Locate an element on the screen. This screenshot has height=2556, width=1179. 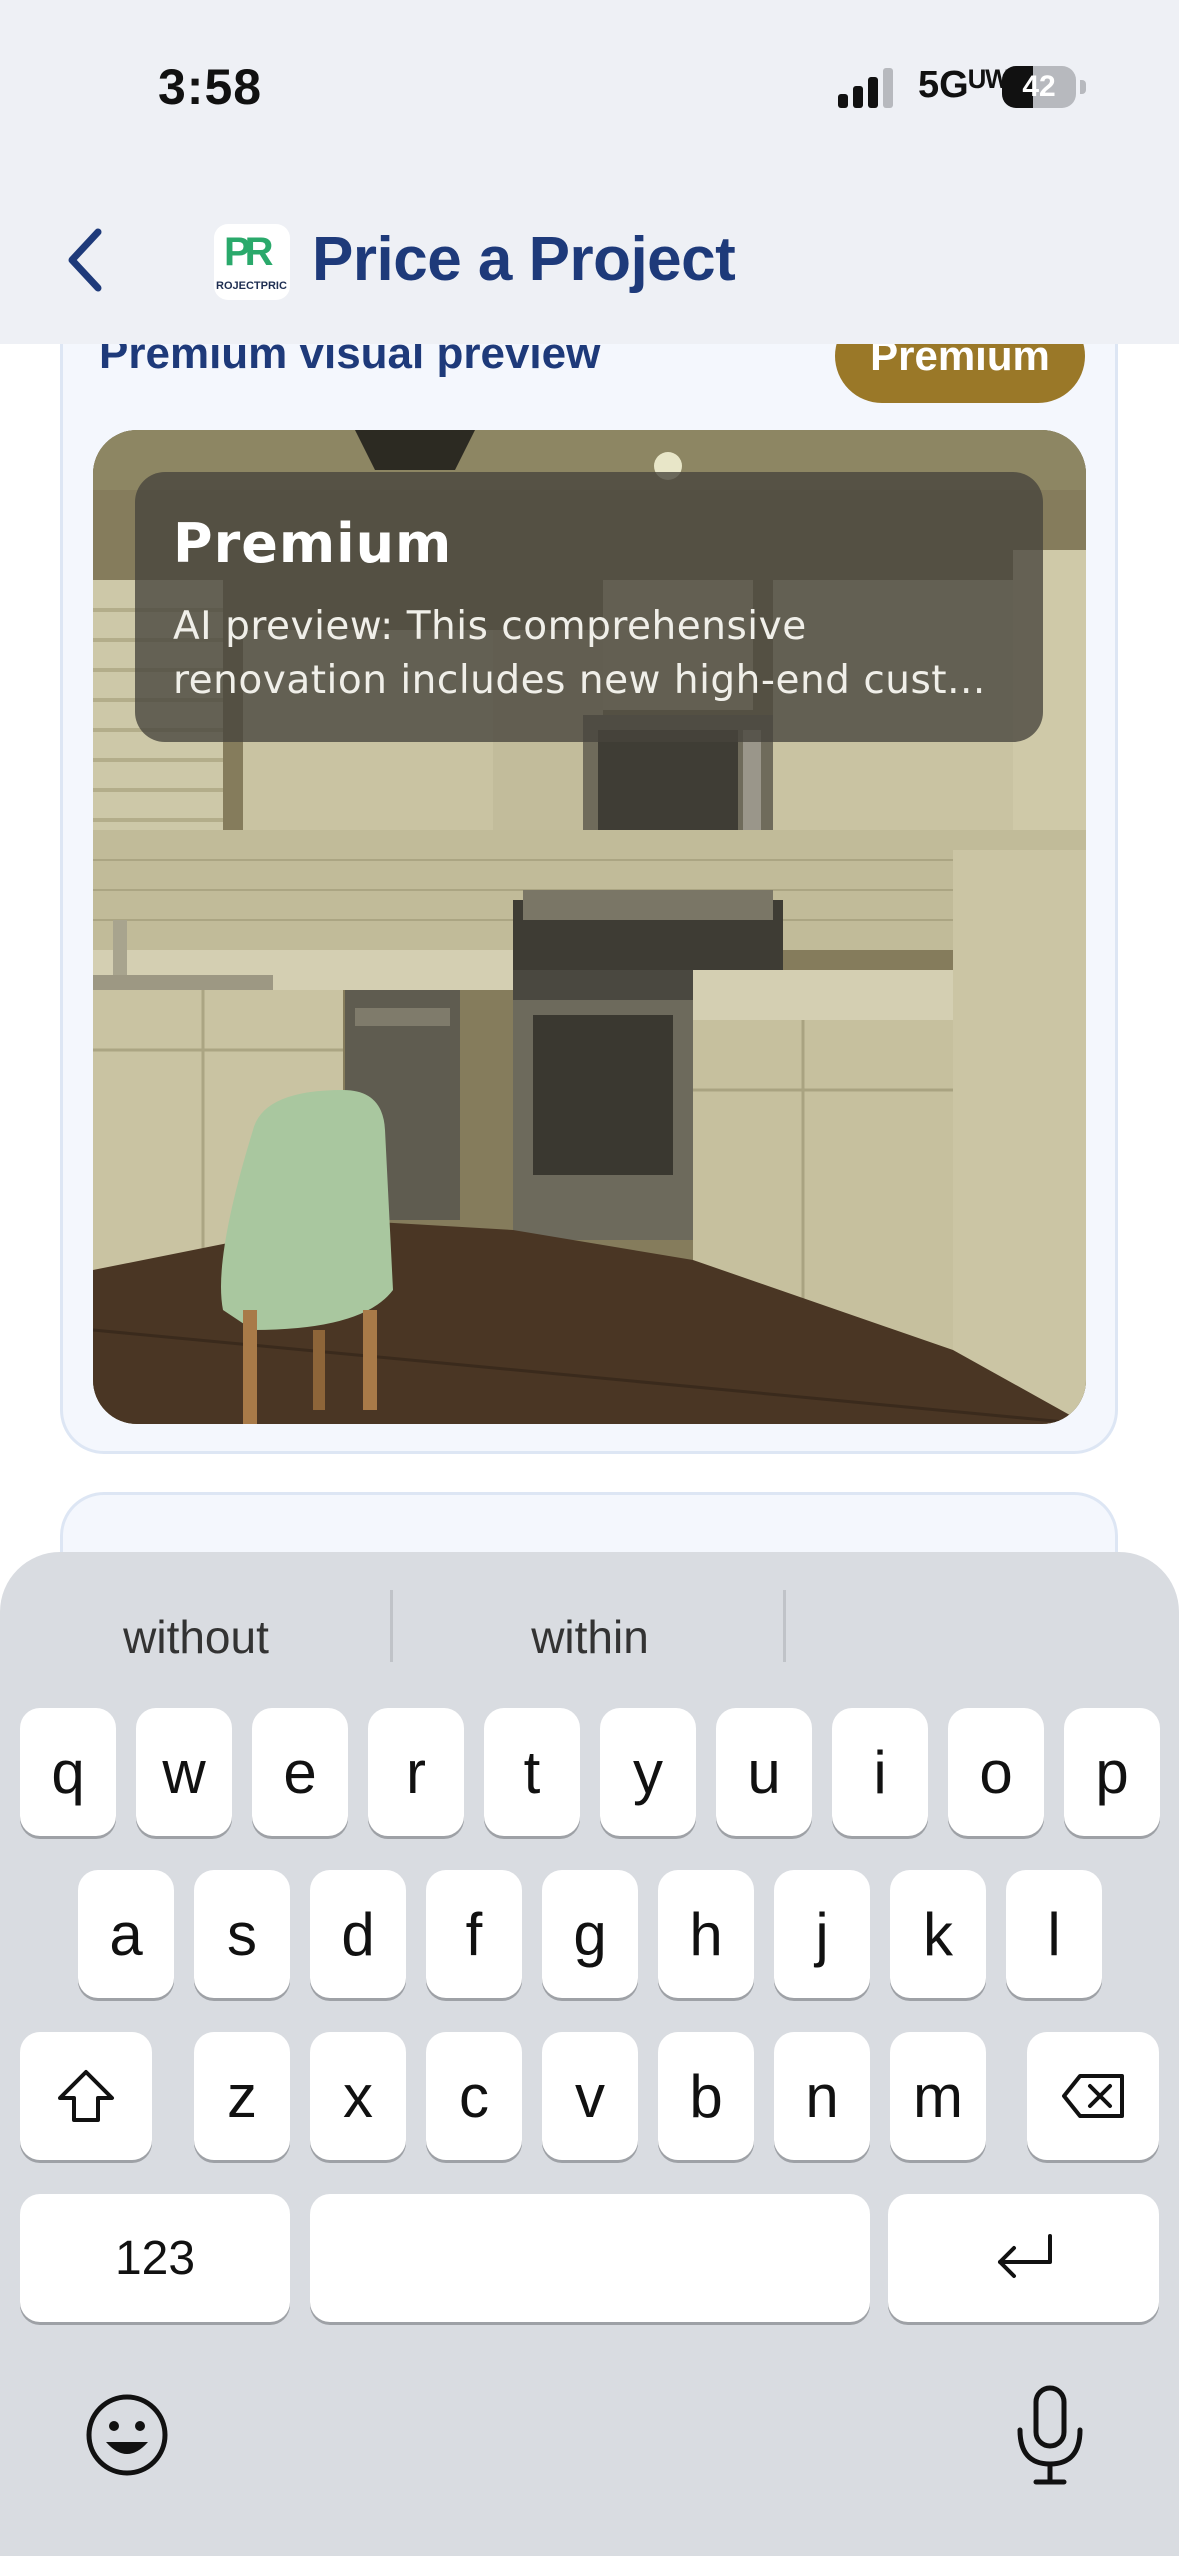
app-logo: PR ROJECTPRIC is located at coordinates (252, 262).